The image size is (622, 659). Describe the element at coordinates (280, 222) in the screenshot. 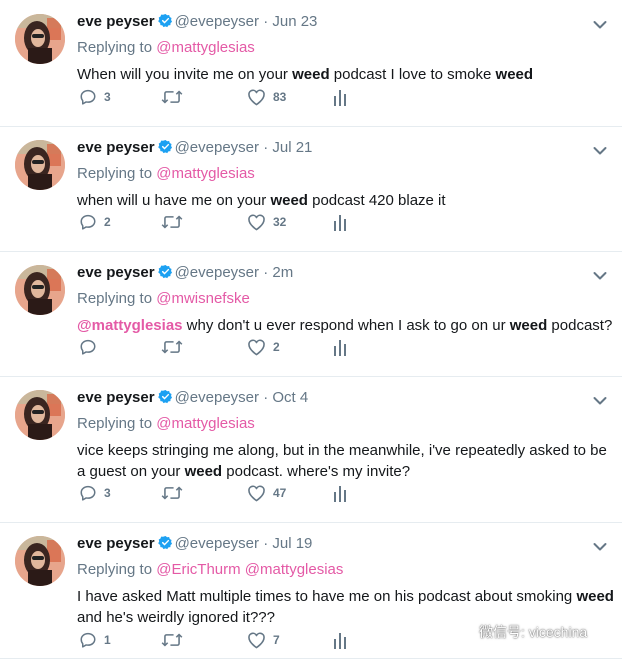

I see `like-count: 32` at that location.